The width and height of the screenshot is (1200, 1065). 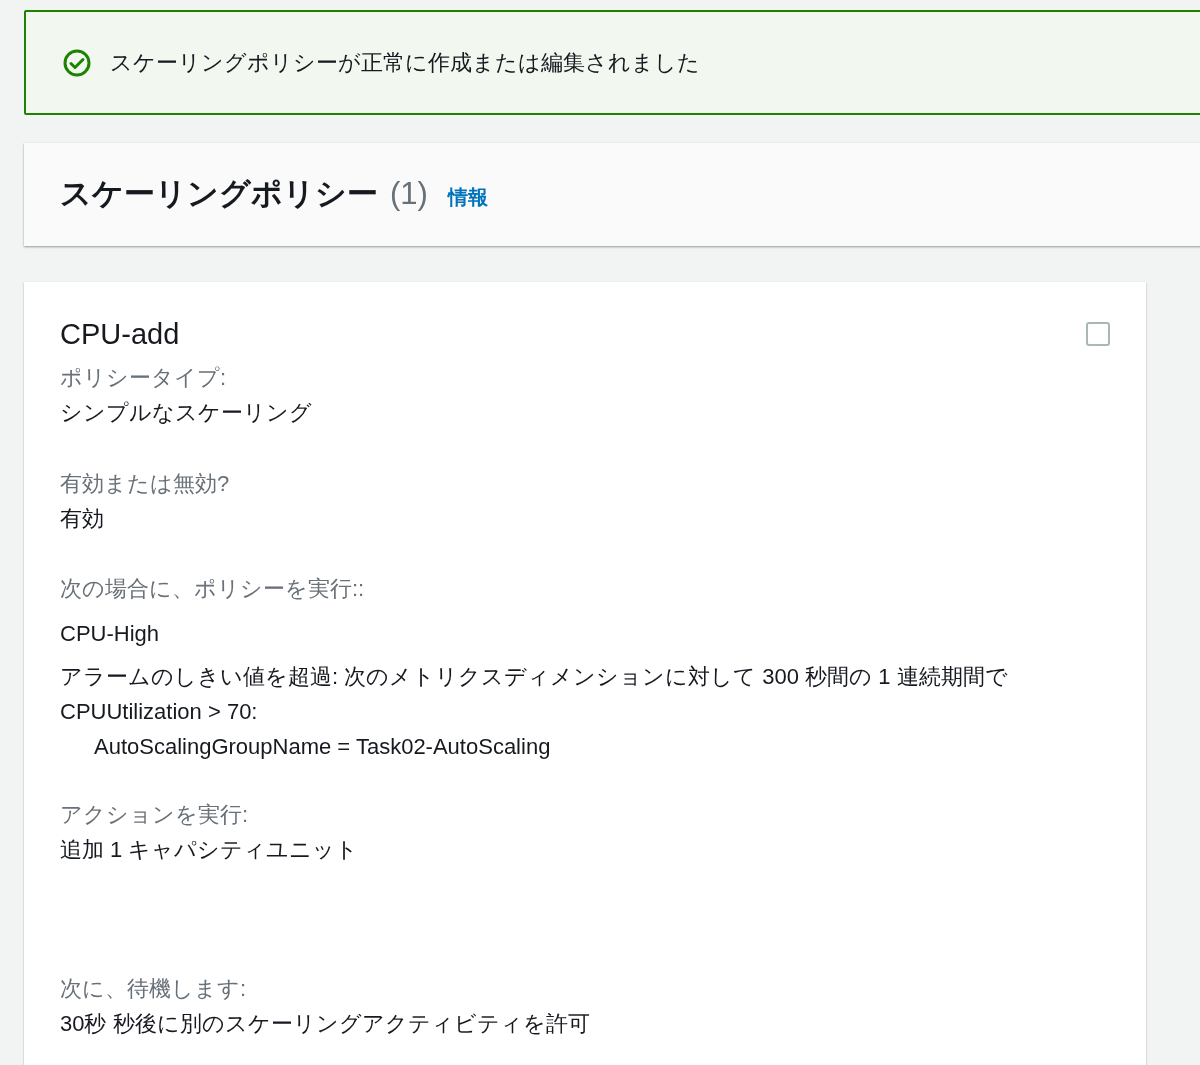 I want to click on field-value: 30秒 秒後に別のスケーリングアクティビティを許可, so click(x=325, y=1024).